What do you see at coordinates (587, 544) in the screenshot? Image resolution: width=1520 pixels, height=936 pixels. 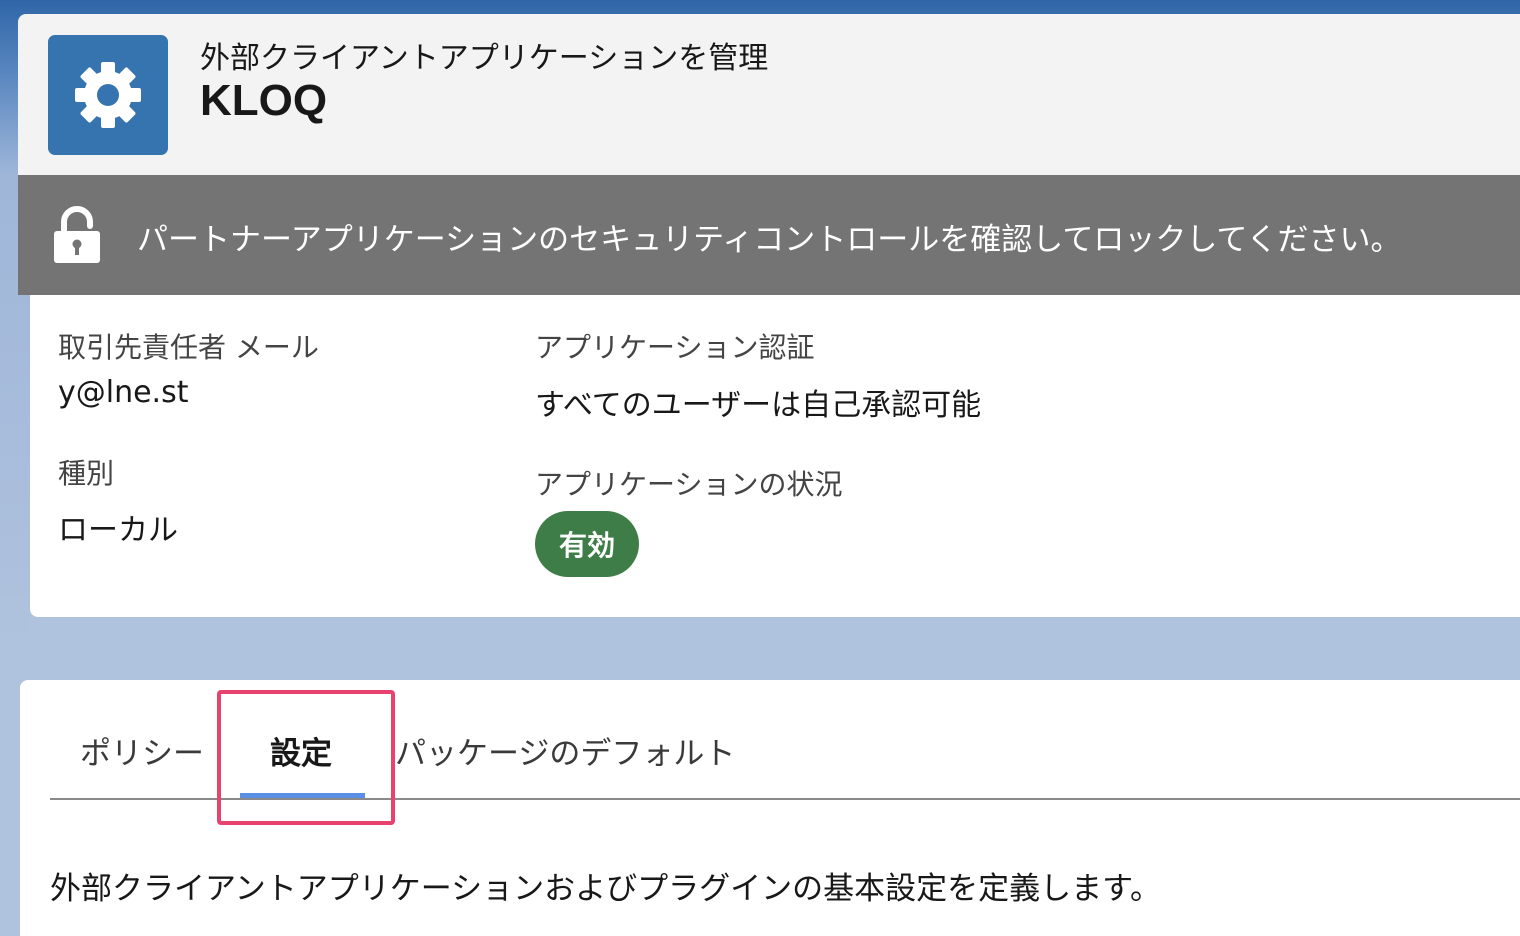 I see `status-badge: 有効` at bounding box center [587, 544].